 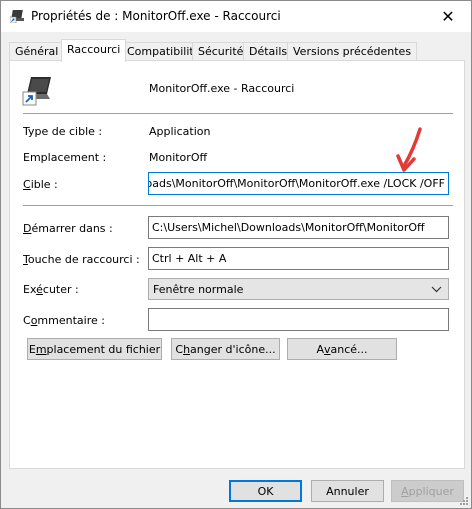 What do you see at coordinates (68, 228) in the screenshot?
I see `start-in-label: Démarrer dans :` at bounding box center [68, 228].